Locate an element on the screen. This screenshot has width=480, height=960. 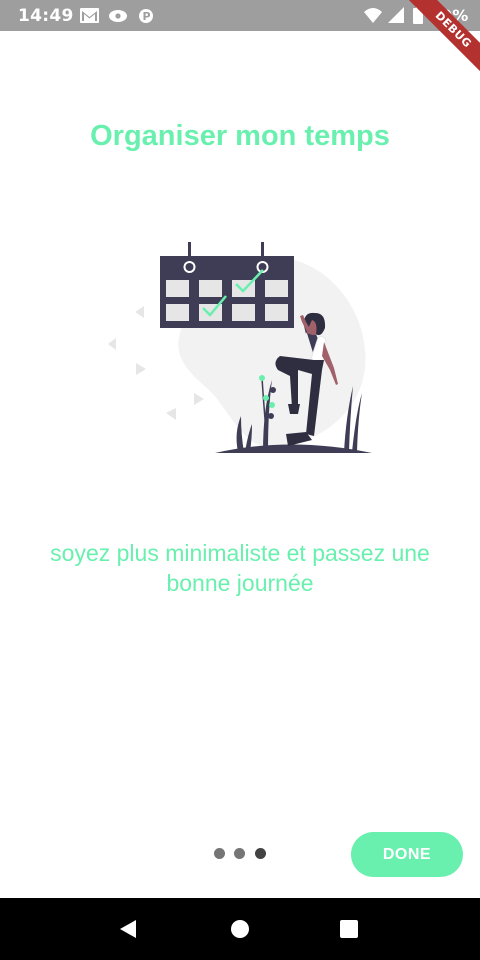
recents-icon is located at coordinates (350, 929).